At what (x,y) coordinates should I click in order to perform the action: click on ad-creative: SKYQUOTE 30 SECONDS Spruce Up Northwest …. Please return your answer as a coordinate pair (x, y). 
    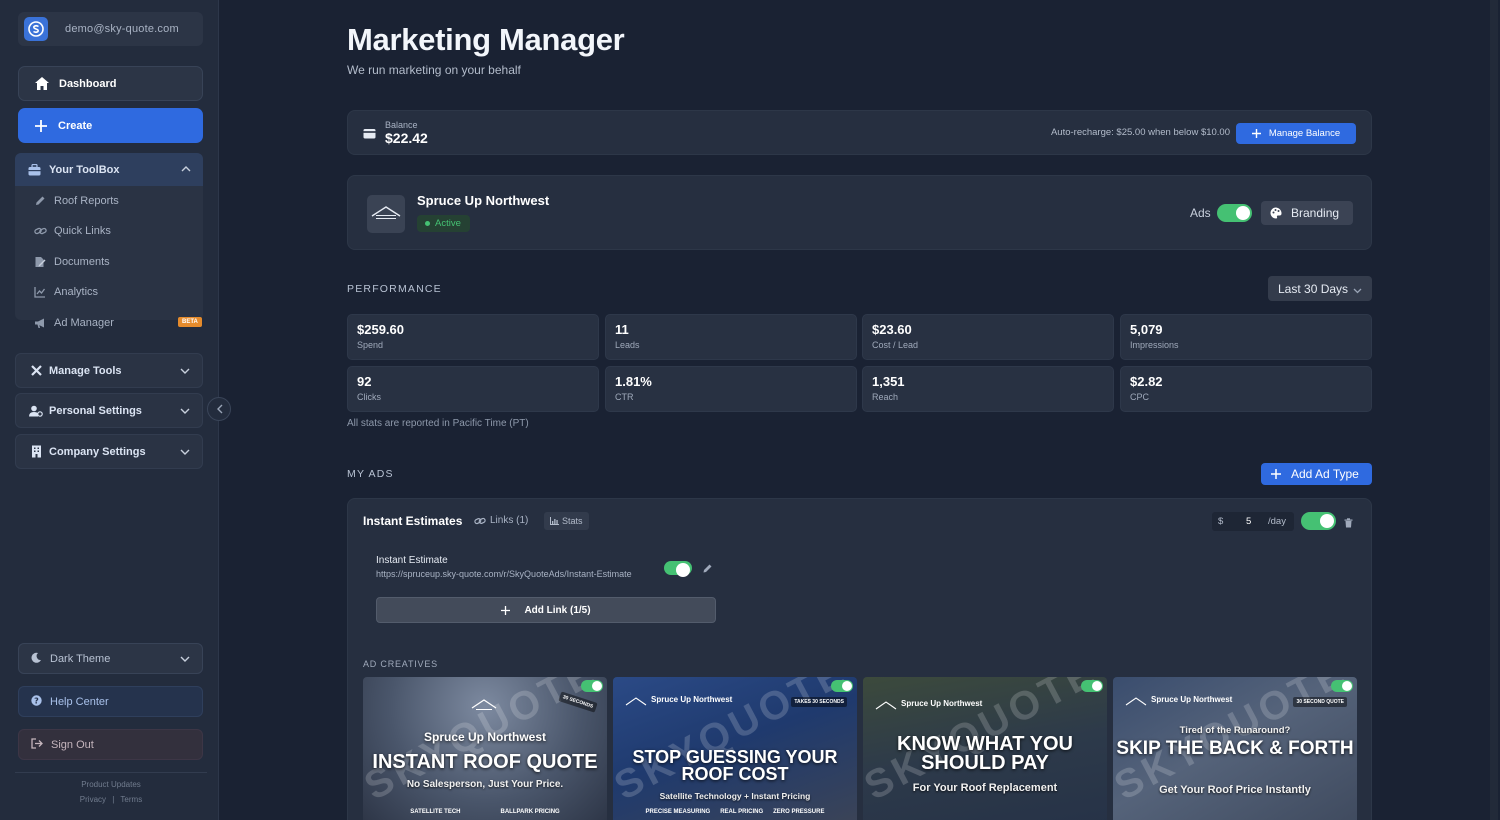
    Looking at the image, I should click on (485, 748).